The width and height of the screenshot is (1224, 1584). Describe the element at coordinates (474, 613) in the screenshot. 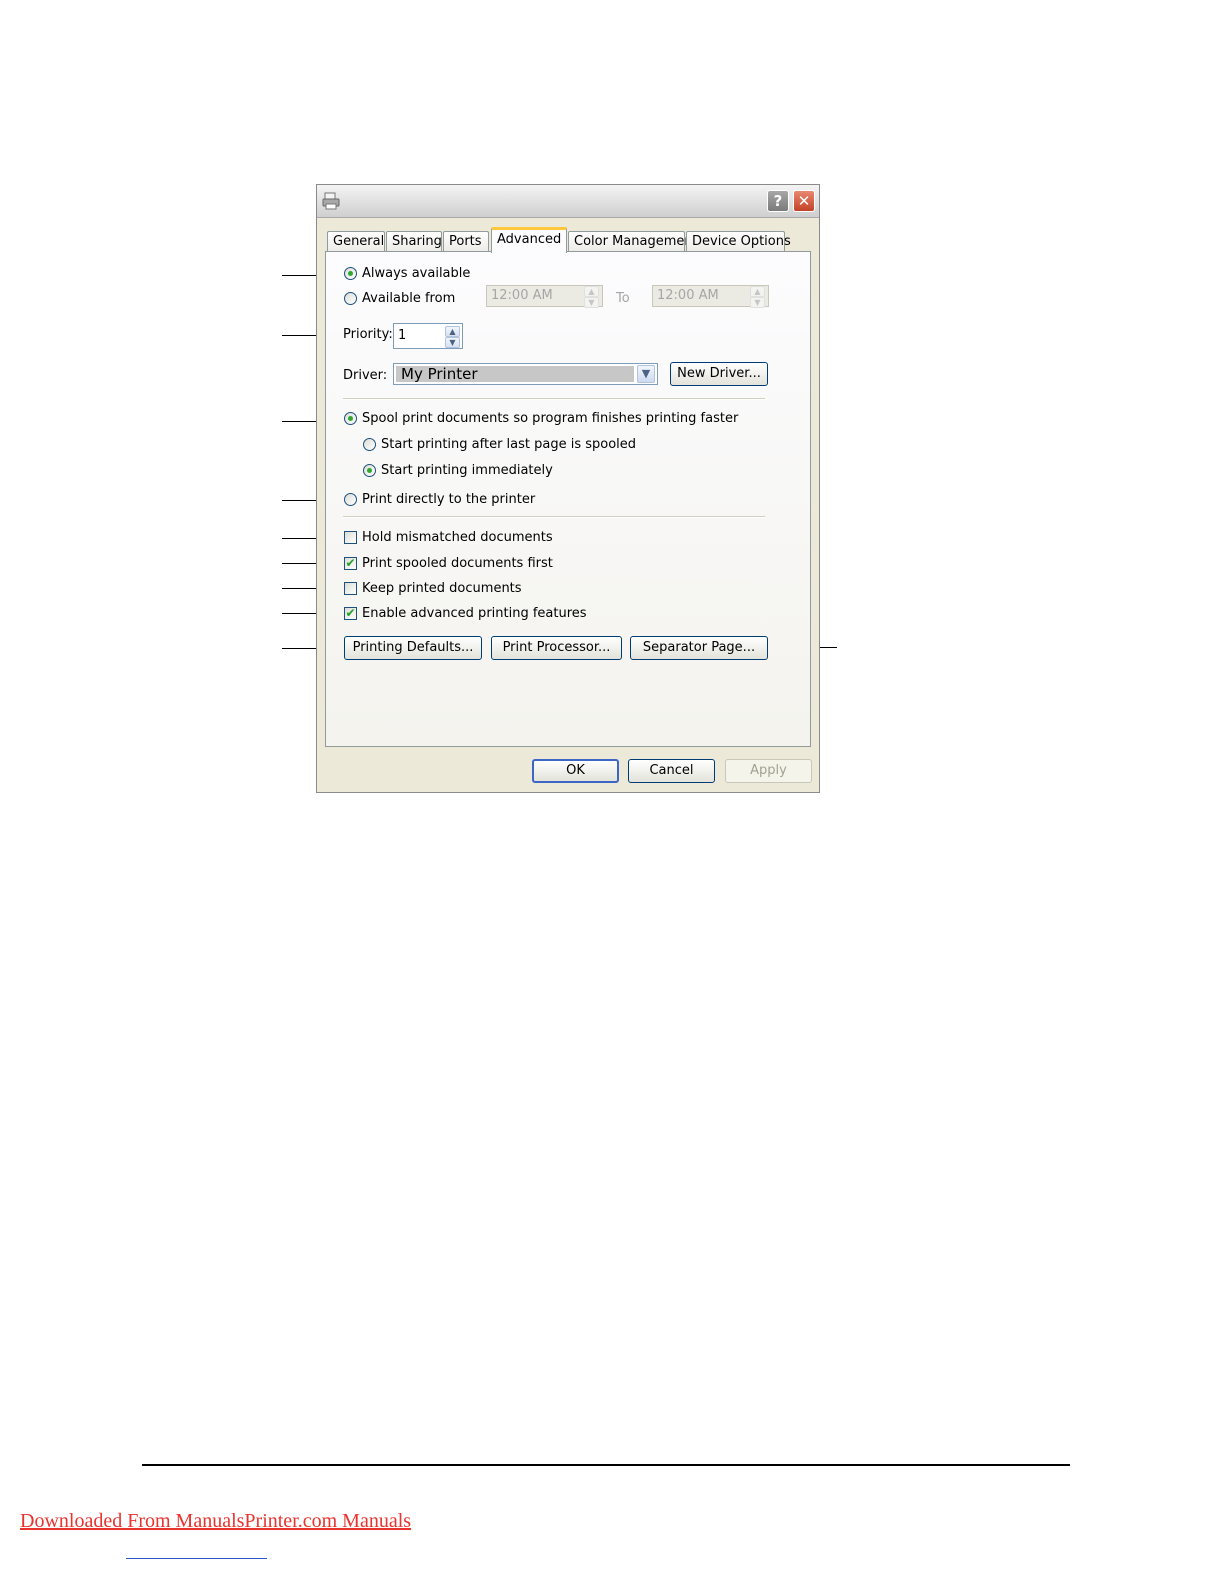

I see `enable-advanced-features-label: Enable advanced printing features` at that location.